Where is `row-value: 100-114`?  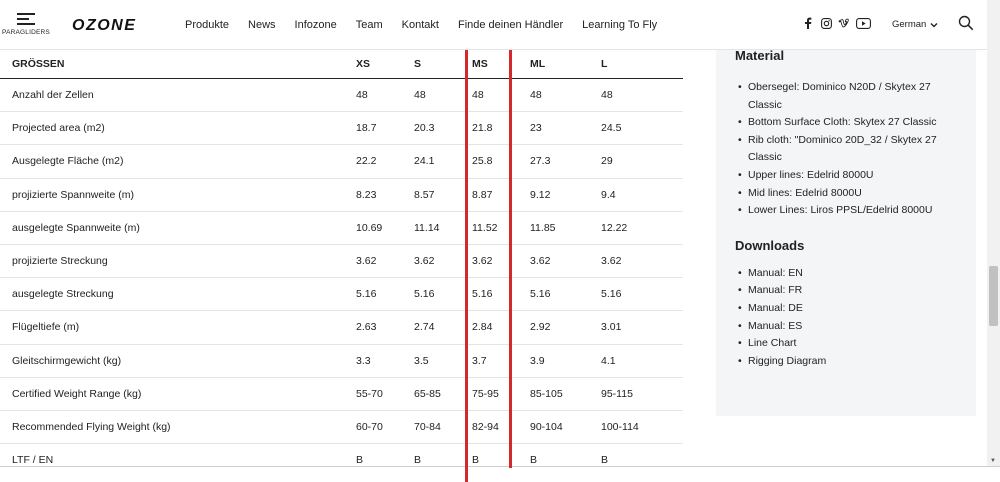 row-value: 100-114 is located at coordinates (620, 426).